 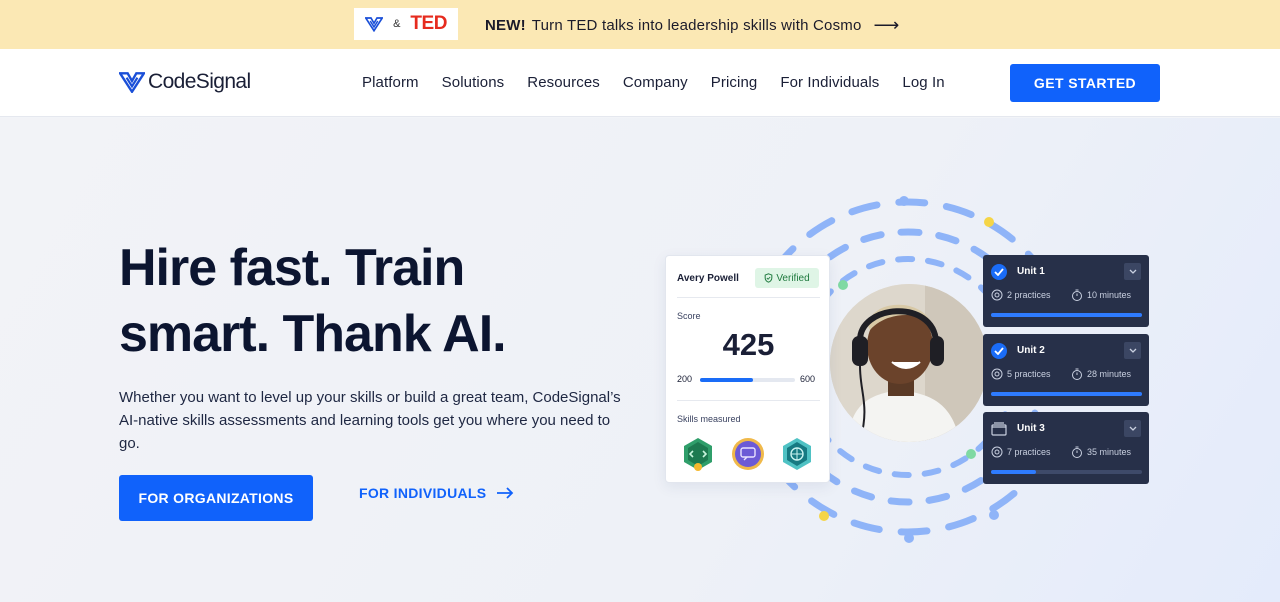 I want to click on score-bar, so click(x=747, y=380).